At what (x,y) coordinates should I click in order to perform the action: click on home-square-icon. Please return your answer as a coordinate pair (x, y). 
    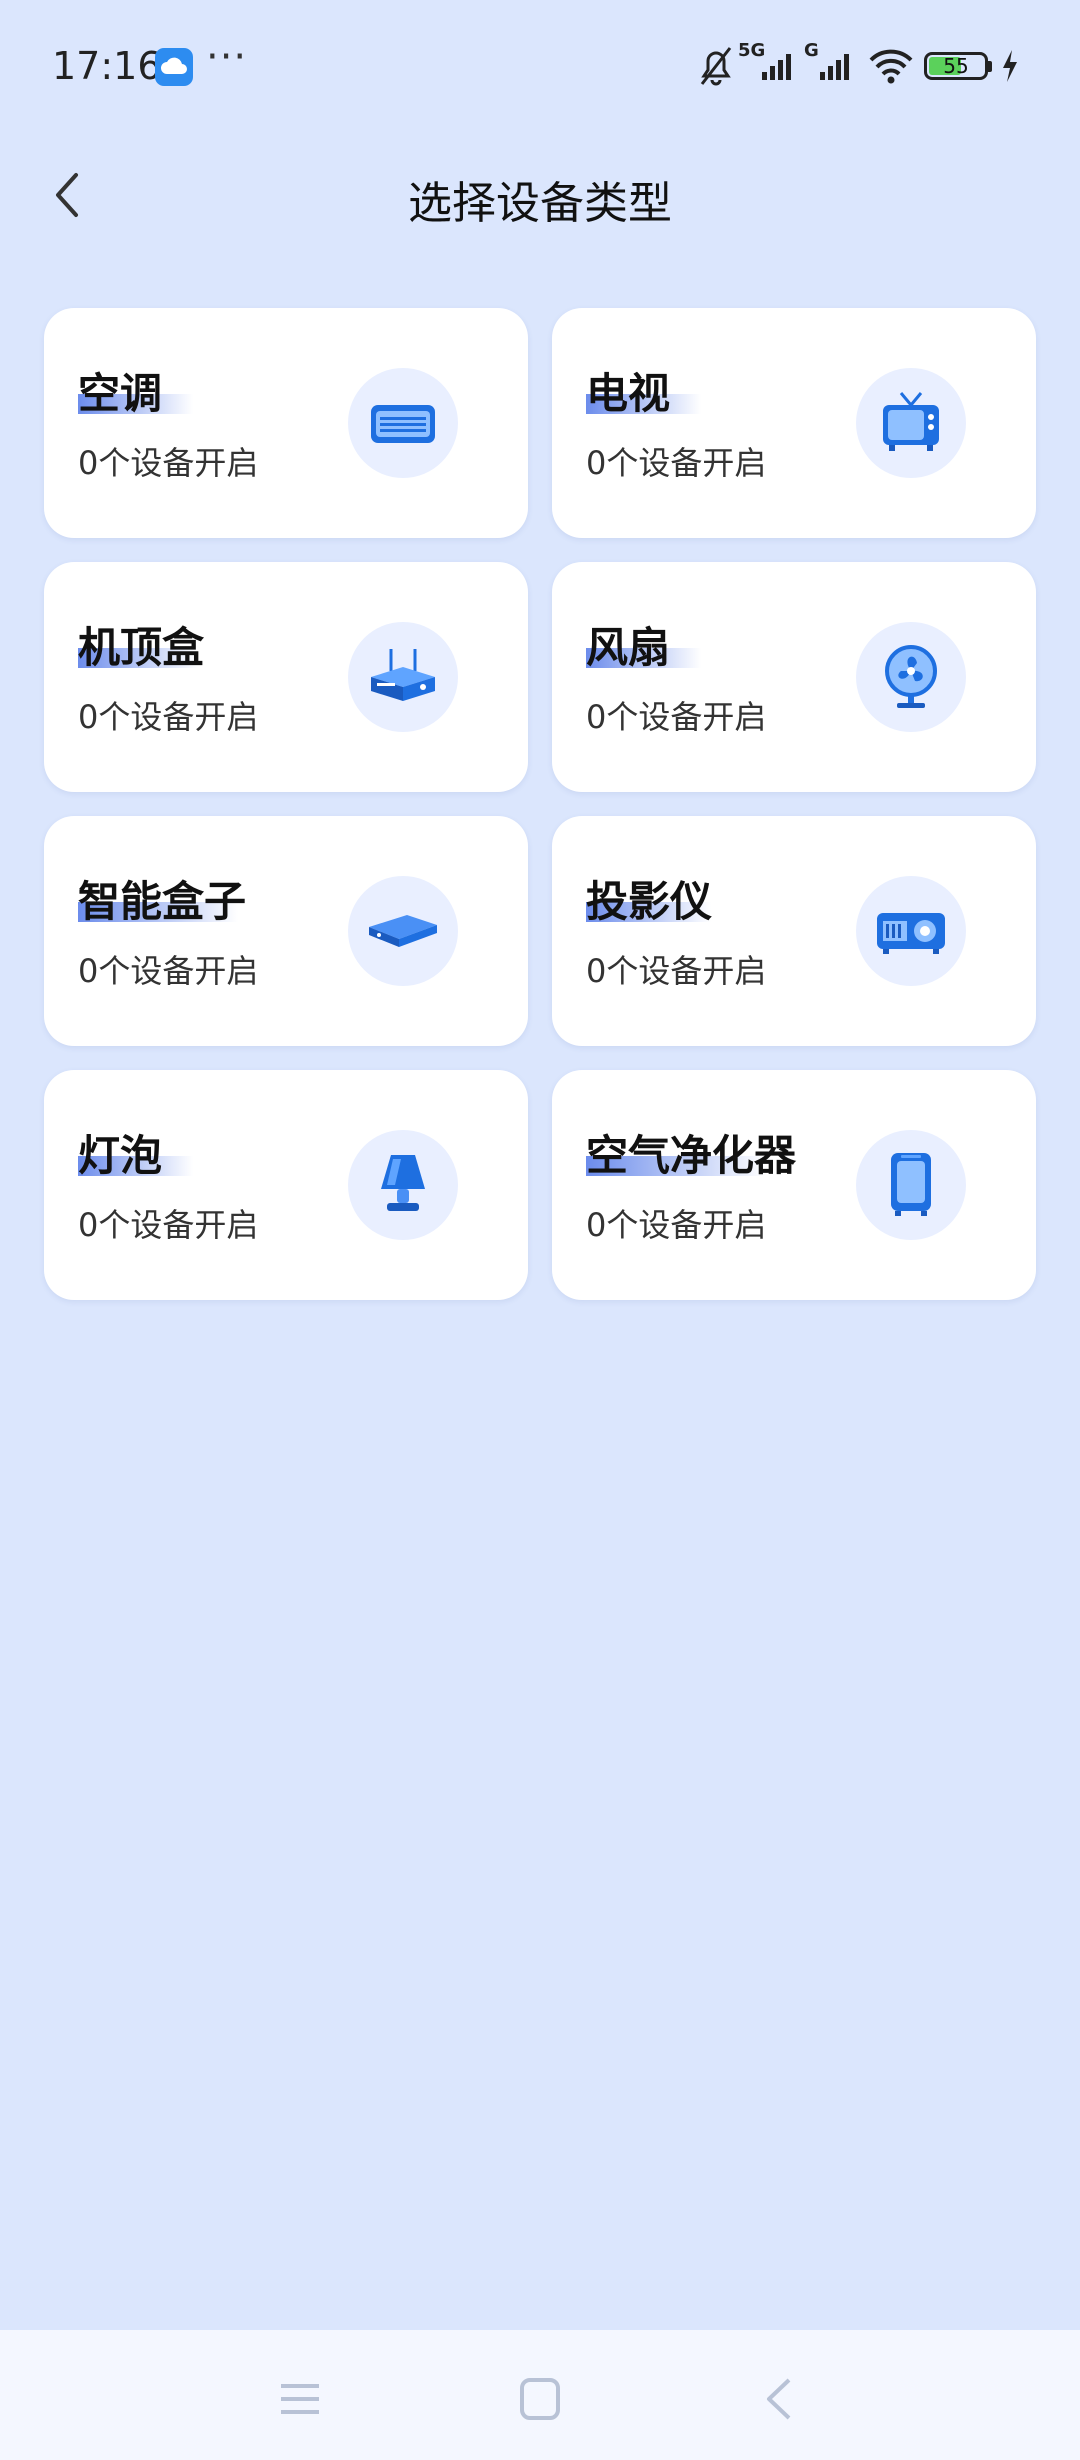
    Looking at the image, I should click on (540, 2399).